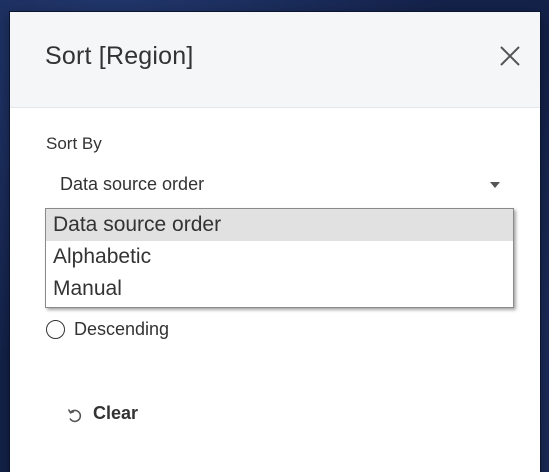  What do you see at coordinates (119, 56) in the screenshot?
I see `dialog-title: Sort [Region]` at bounding box center [119, 56].